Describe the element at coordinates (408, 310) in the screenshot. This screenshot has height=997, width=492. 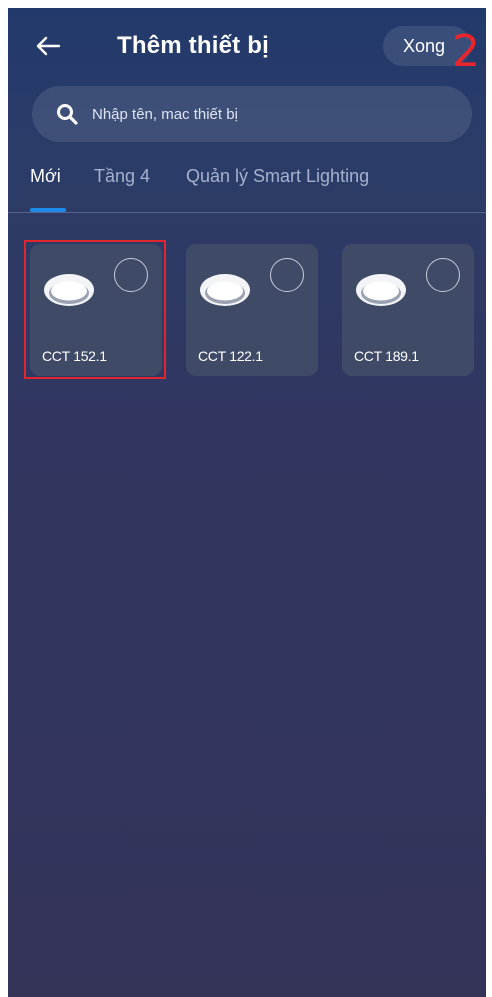
I see `device-card: CCT 189.1` at that location.